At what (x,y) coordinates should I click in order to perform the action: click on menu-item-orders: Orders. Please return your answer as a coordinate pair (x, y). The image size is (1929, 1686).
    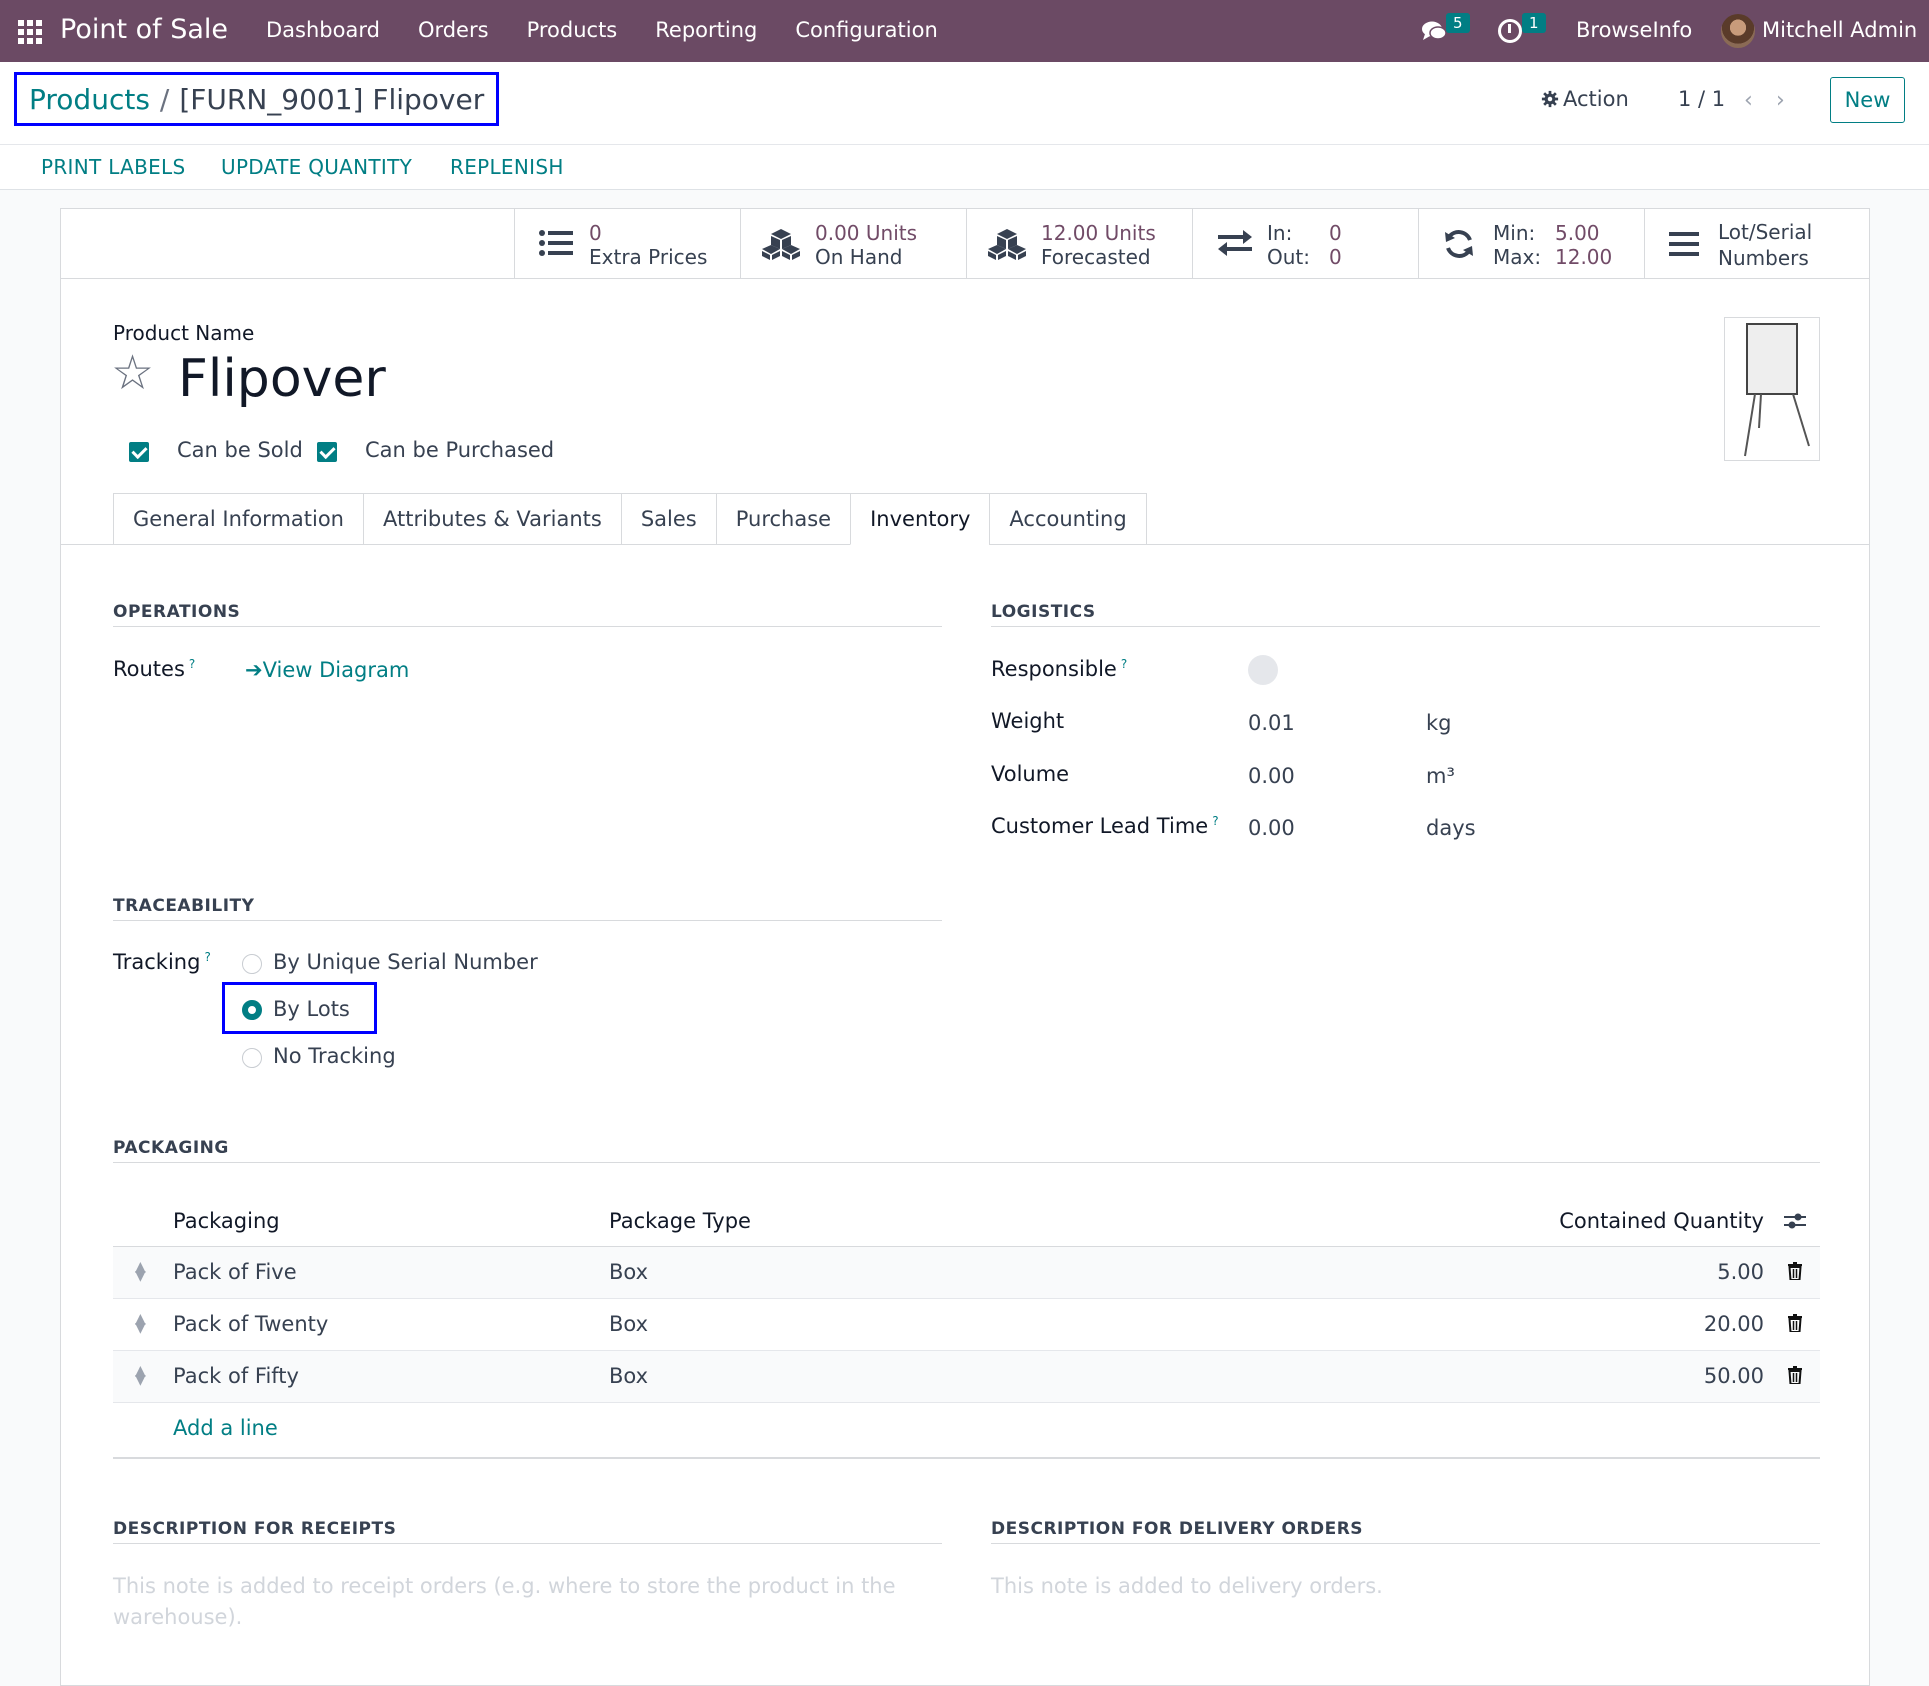
    Looking at the image, I should click on (453, 30).